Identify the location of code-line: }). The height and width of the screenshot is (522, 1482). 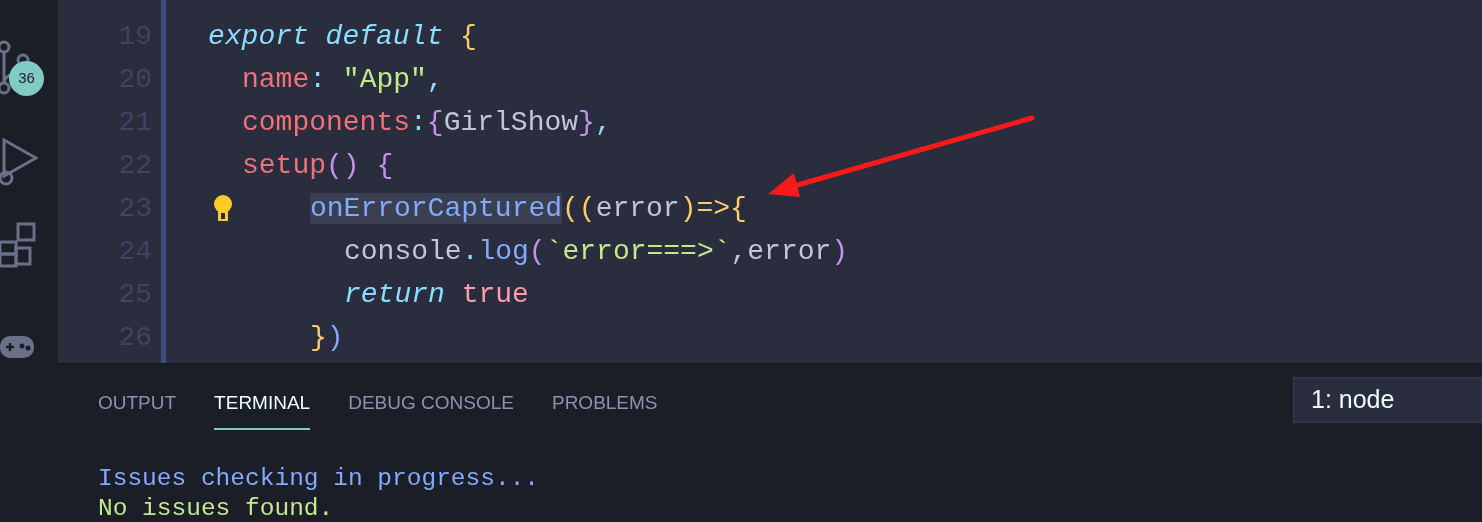
(327, 337).